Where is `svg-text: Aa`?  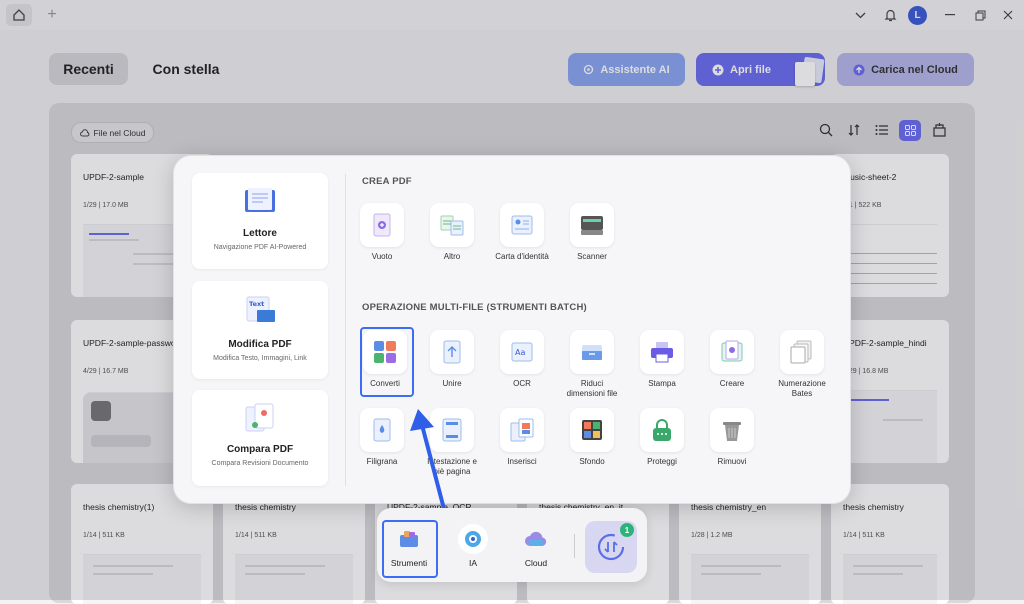
svg-text: Aa is located at coordinates (520, 352).